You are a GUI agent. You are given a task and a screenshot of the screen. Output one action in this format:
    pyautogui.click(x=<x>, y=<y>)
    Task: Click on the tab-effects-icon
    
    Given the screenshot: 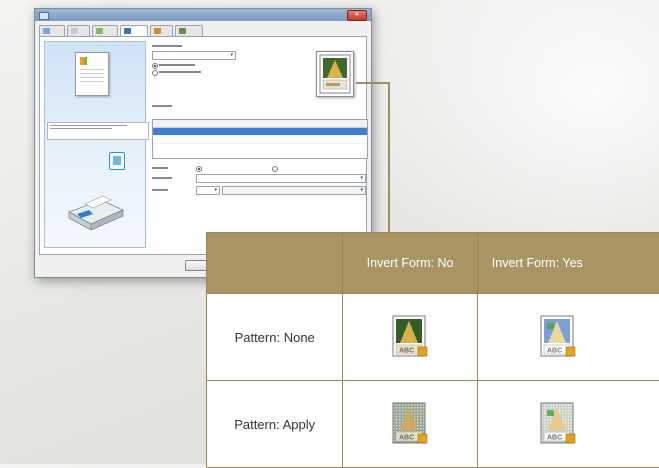 What is the action you would take?
    pyautogui.click(x=158, y=31)
    